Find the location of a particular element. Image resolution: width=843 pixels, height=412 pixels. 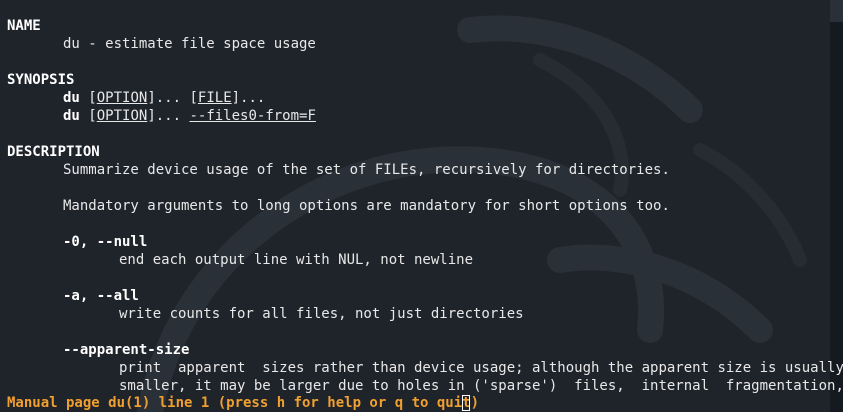

name-description: du - estimate file space usage is located at coordinates (189, 44).